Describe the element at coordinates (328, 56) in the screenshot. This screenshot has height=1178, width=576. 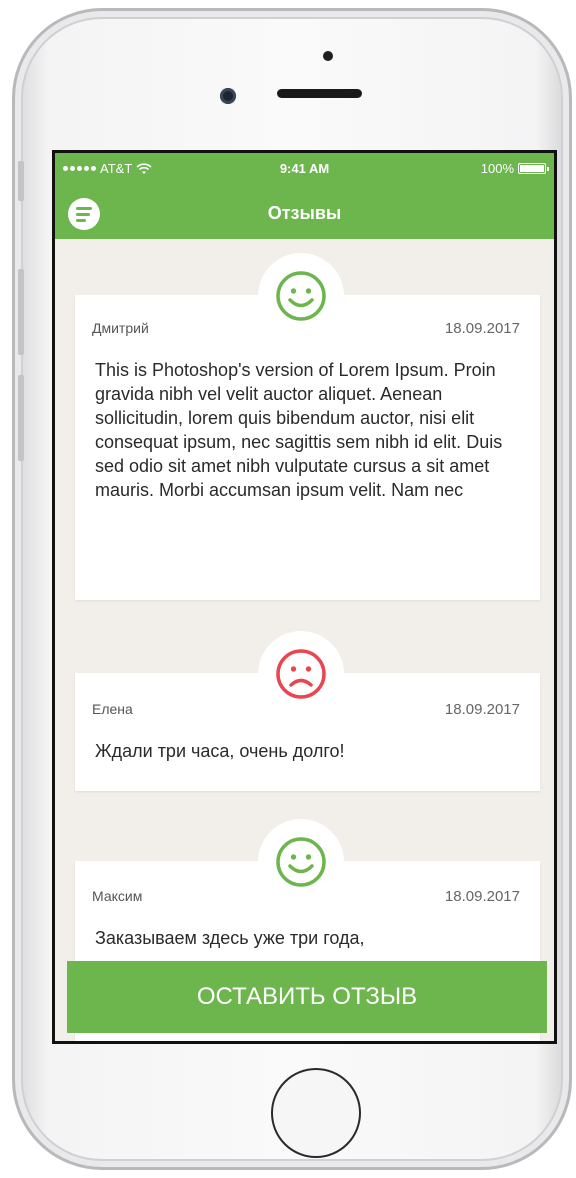
I see `proximity-sensor` at that location.